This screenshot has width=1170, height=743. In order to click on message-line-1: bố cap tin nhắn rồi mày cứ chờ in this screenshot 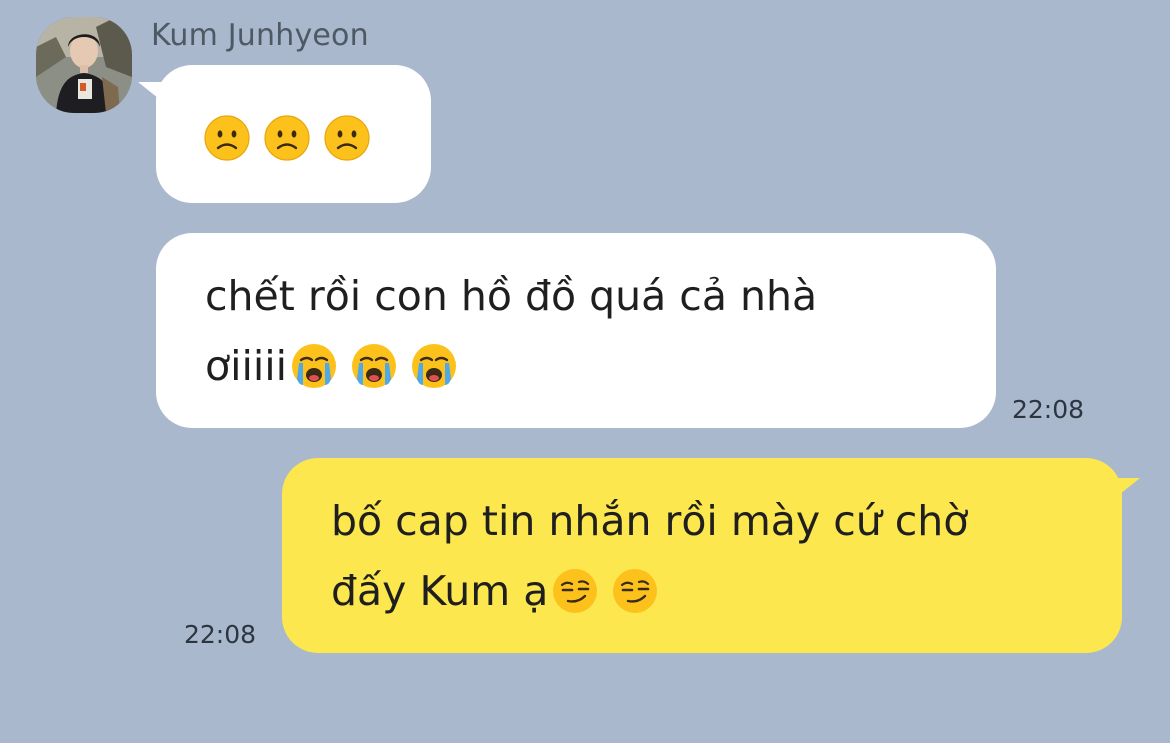, I will do `click(650, 521)`.